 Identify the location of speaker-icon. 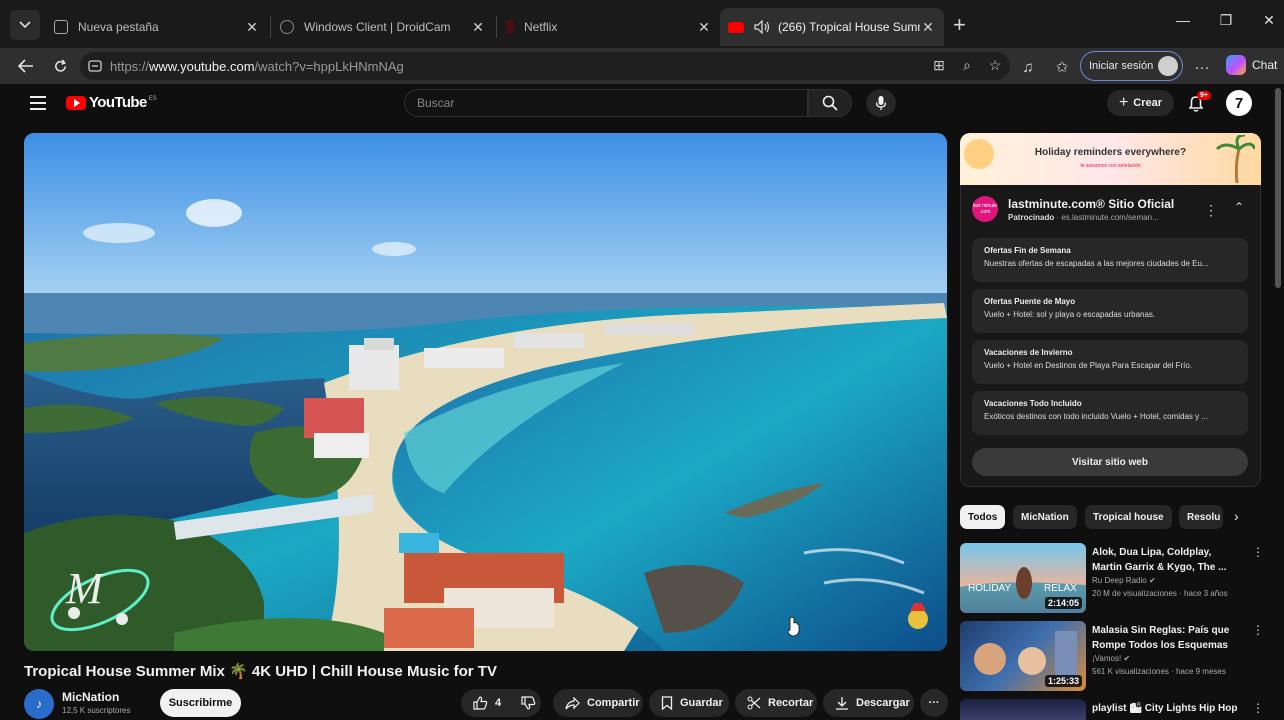
(762, 27).